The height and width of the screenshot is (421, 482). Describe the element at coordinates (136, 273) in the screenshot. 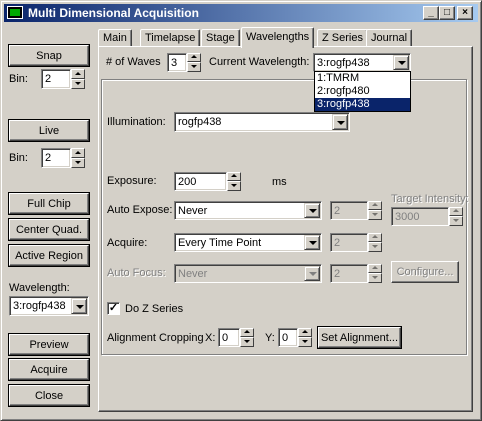

I see `auto-focus-label: Auto Focus:` at that location.